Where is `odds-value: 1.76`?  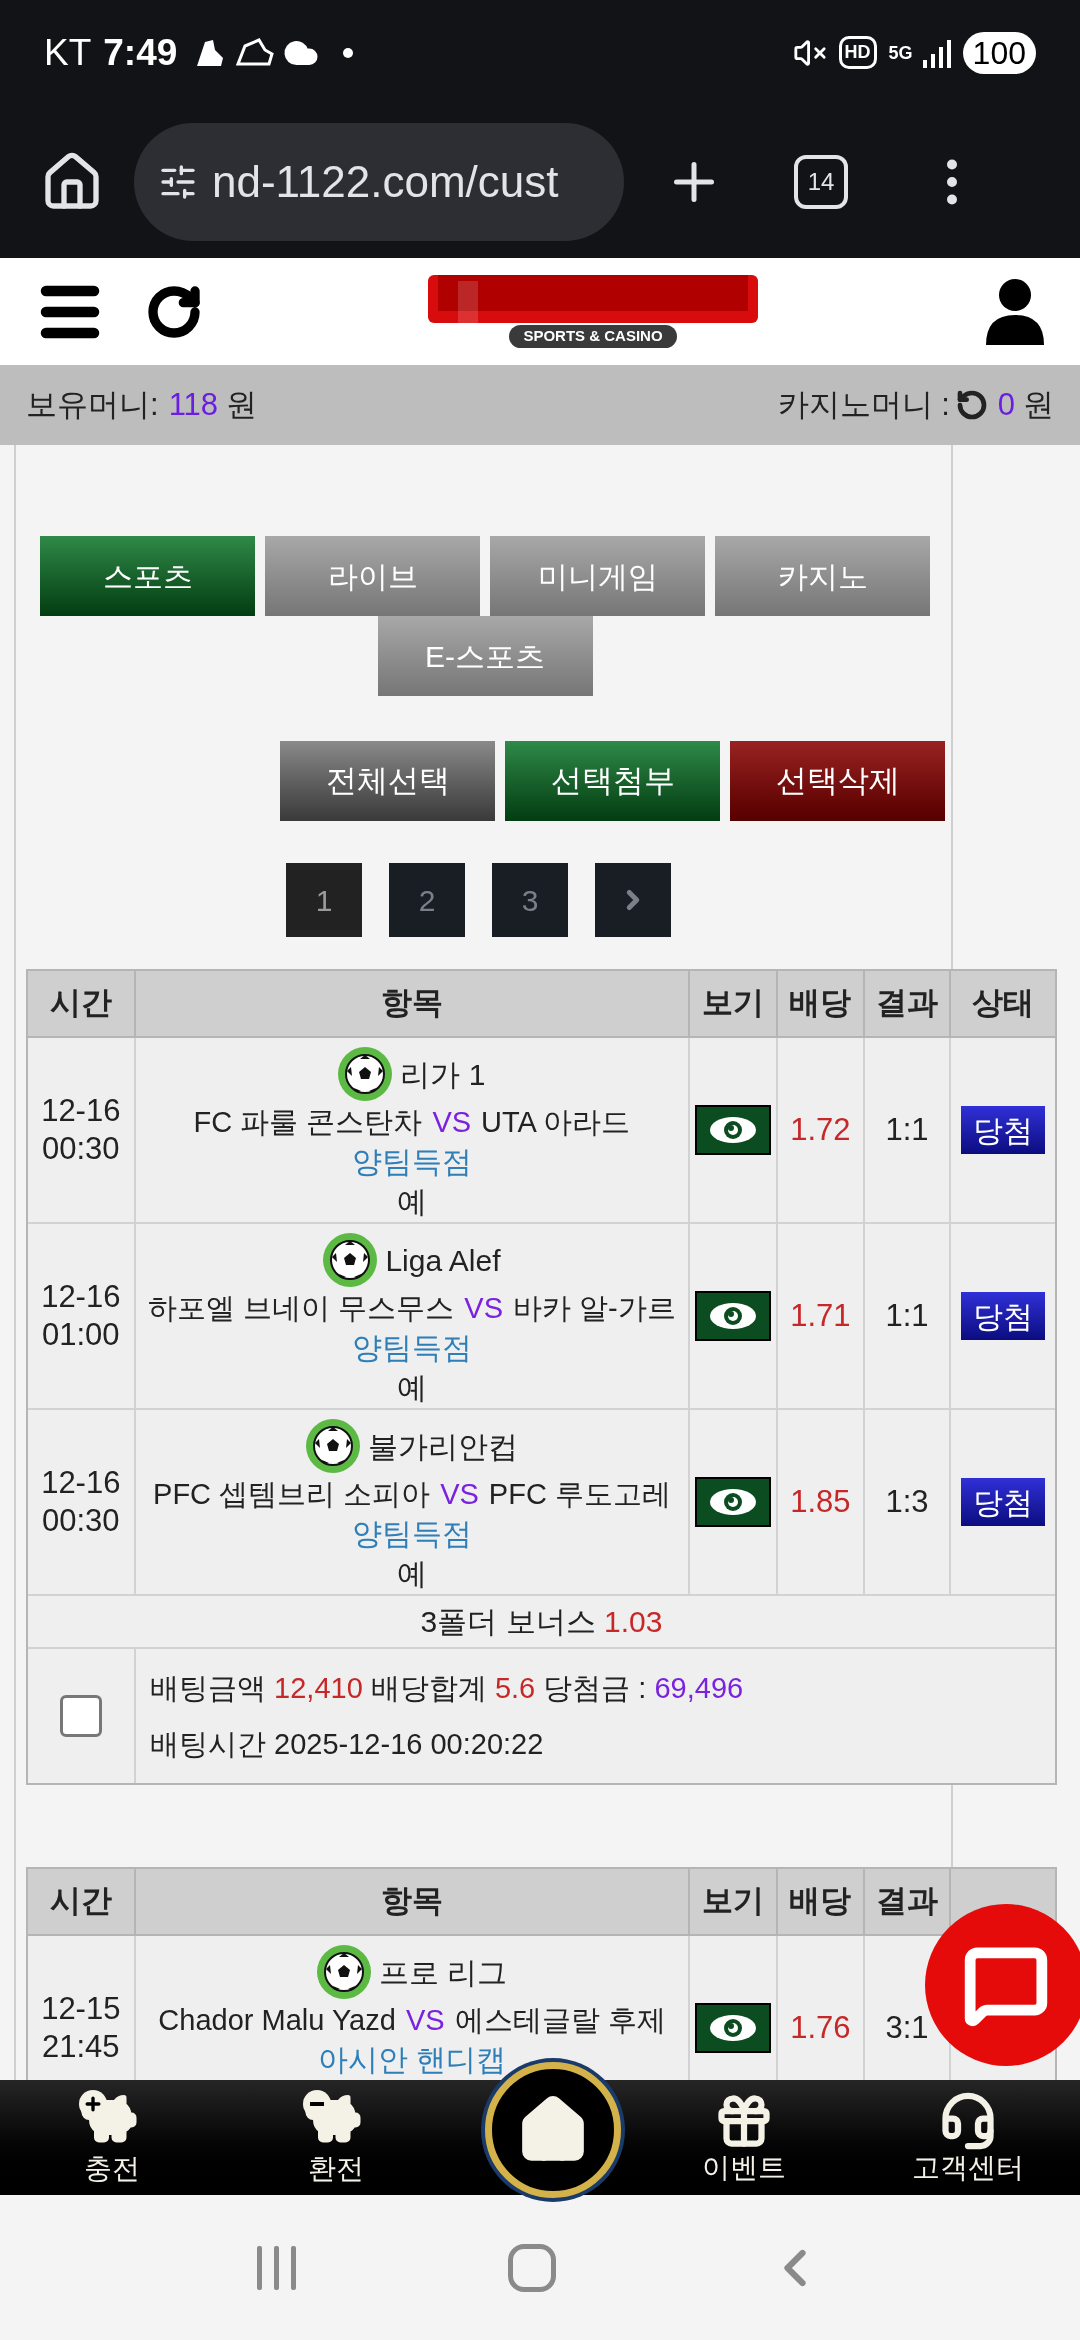 odds-value: 1.76 is located at coordinates (820, 2027).